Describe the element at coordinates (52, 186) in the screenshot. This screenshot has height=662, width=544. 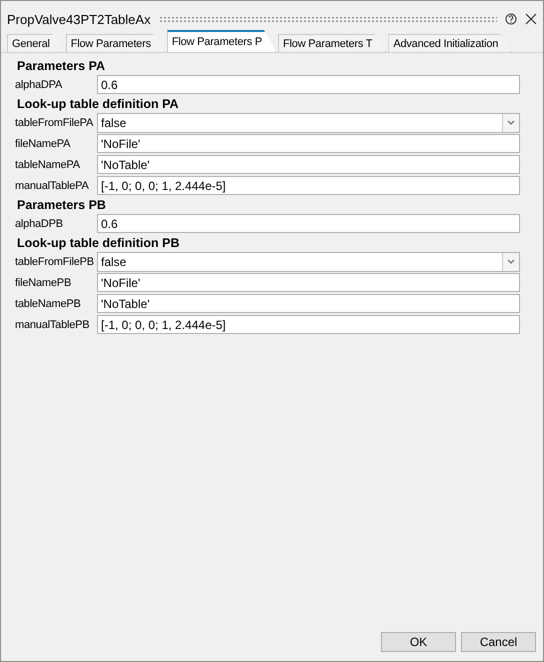
I see `field-label: manualTablePA` at that location.